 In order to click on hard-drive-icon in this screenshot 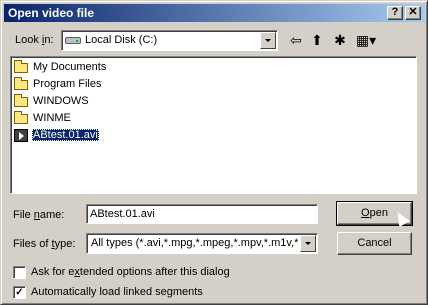, I will do `click(73, 40)`.